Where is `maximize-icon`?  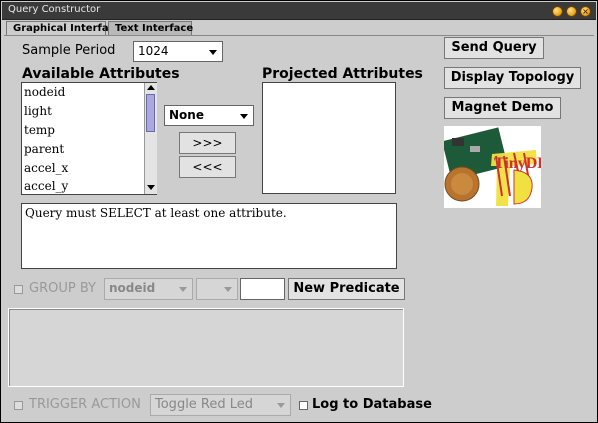 maximize-icon is located at coordinates (571, 11).